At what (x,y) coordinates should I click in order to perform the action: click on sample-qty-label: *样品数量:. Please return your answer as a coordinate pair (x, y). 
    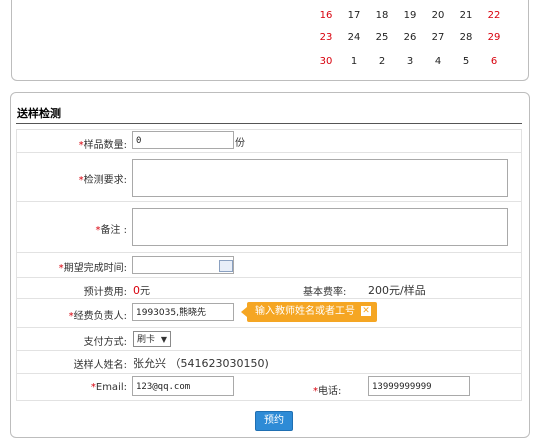
    Looking at the image, I should click on (72, 143).